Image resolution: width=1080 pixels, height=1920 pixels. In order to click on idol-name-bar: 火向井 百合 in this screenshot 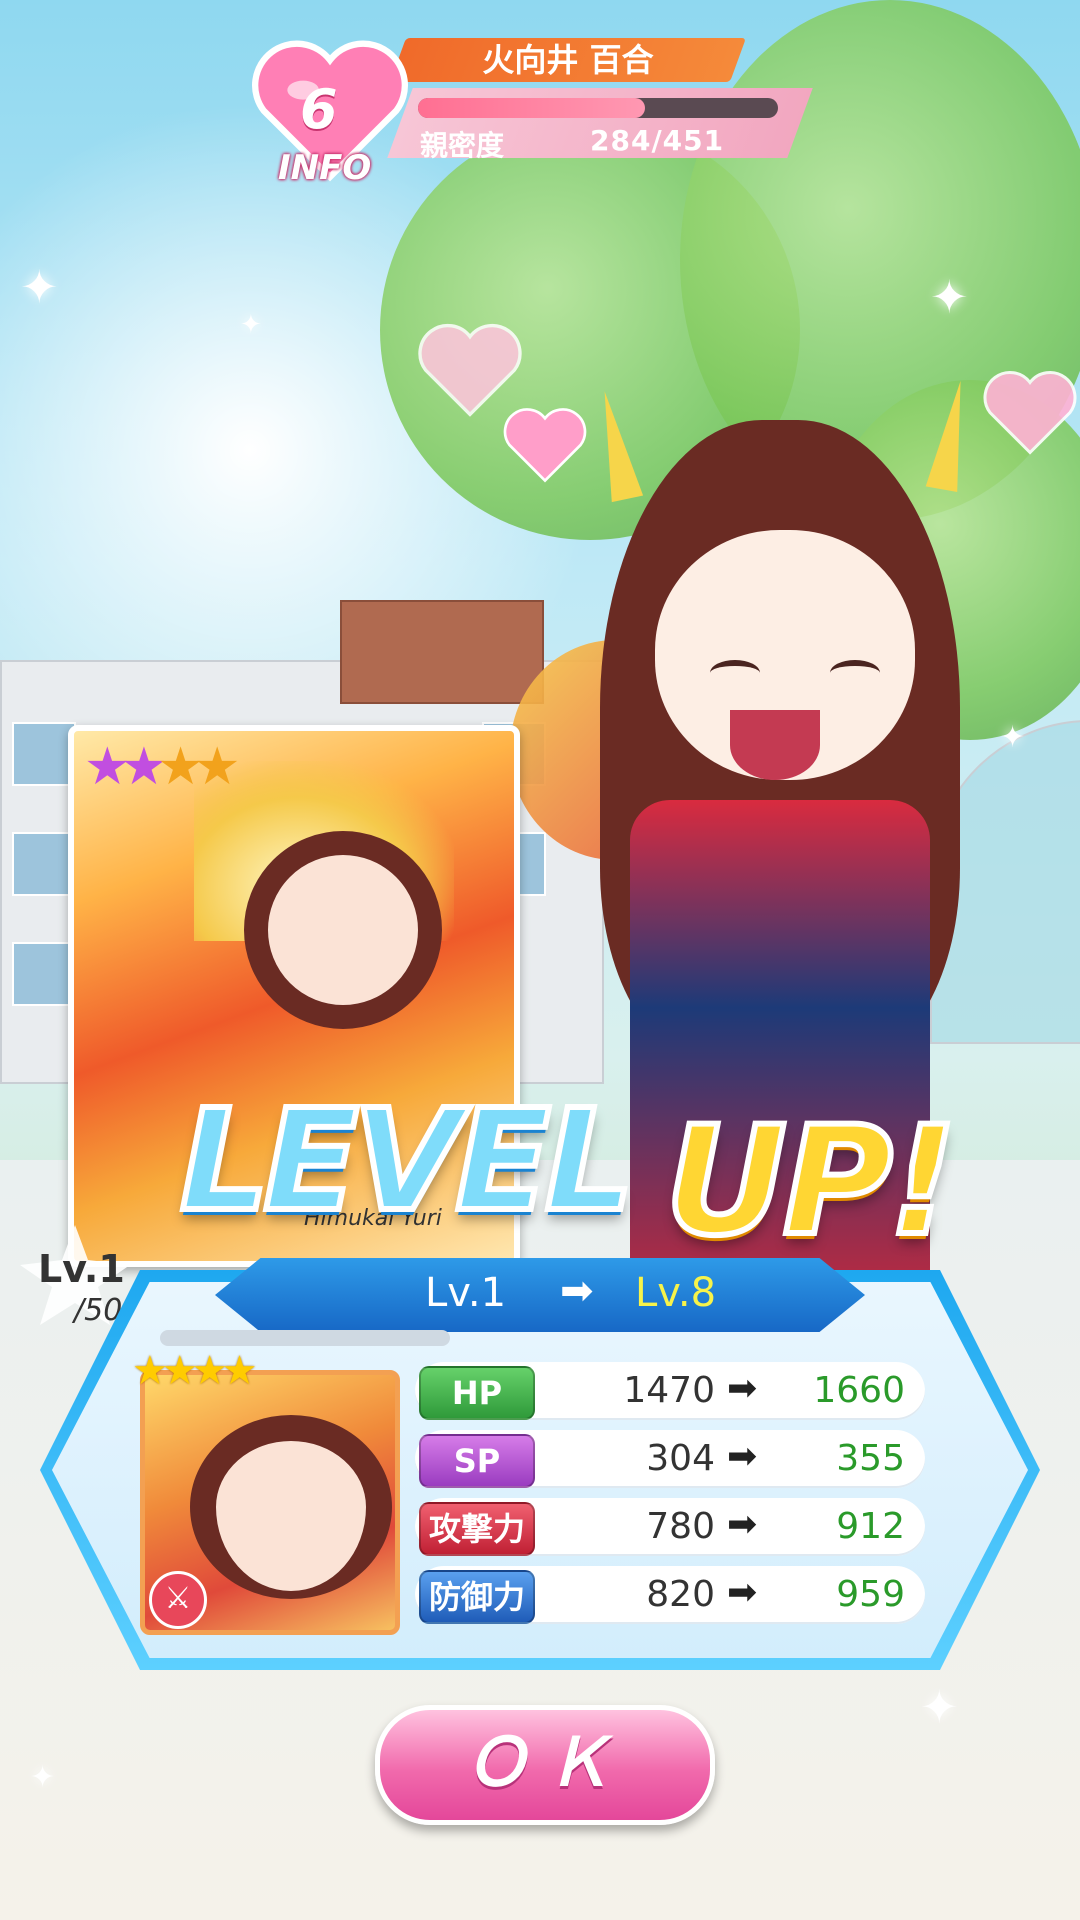, I will do `click(568, 60)`.